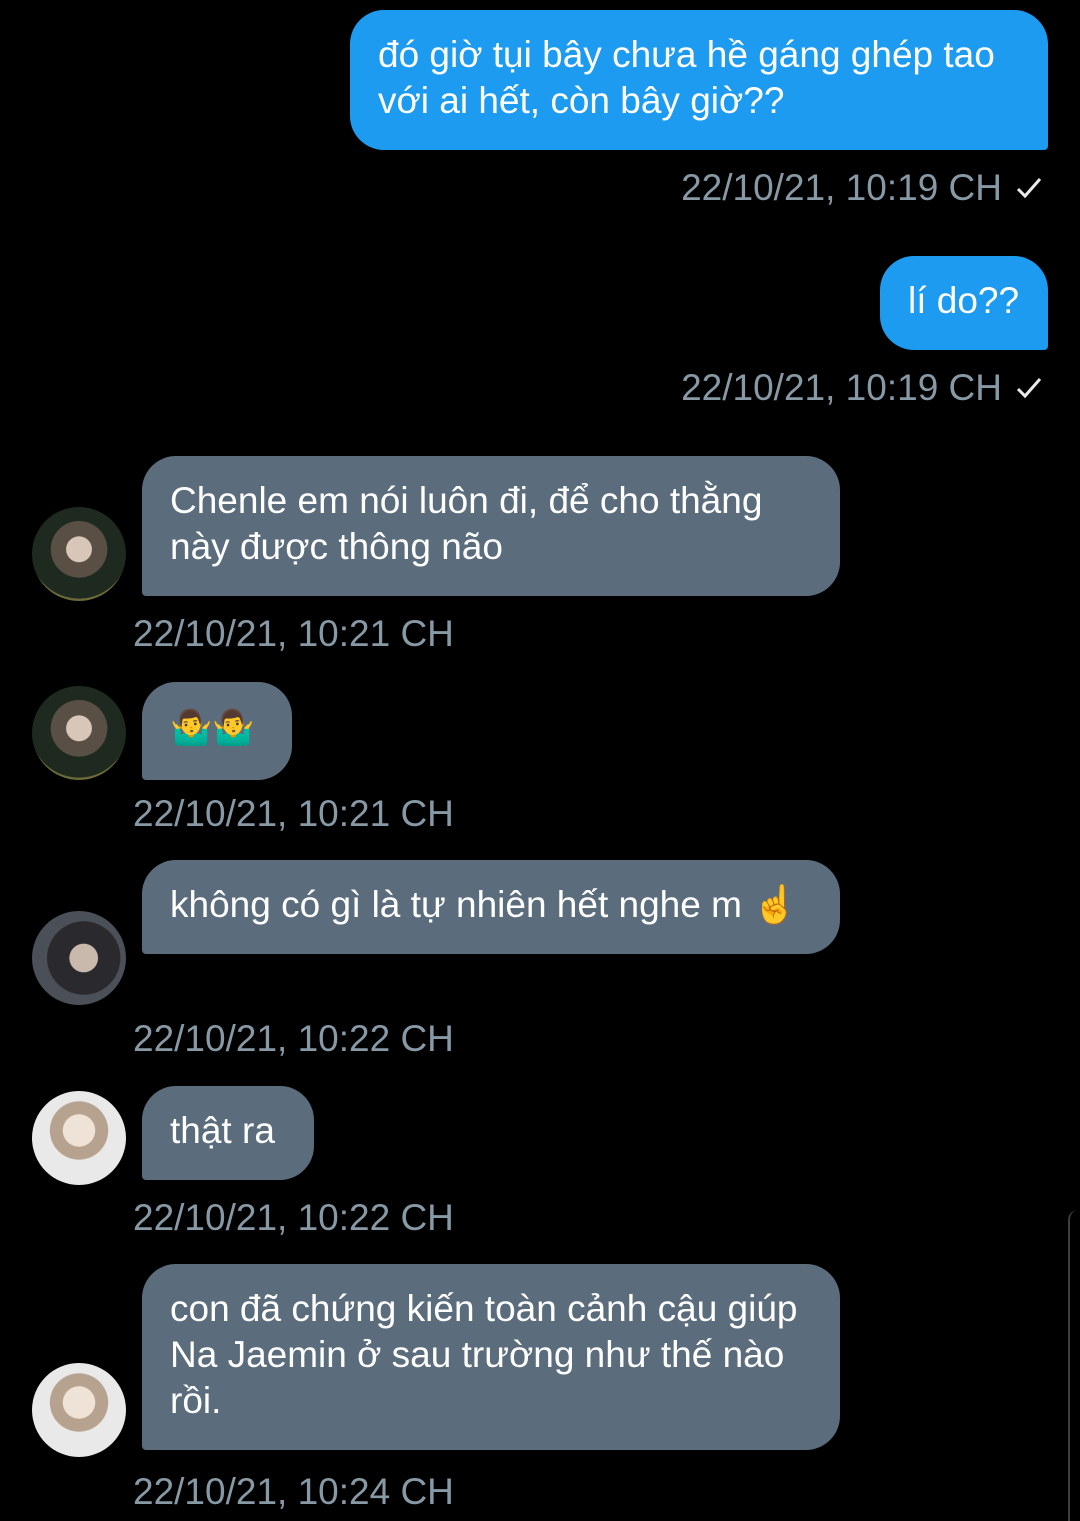 Image resolution: width=1080 pixels, height=1521 pixels. I want to click on timestamp-text: 22/10/21, 10:24 CH, so click(293, 1491).